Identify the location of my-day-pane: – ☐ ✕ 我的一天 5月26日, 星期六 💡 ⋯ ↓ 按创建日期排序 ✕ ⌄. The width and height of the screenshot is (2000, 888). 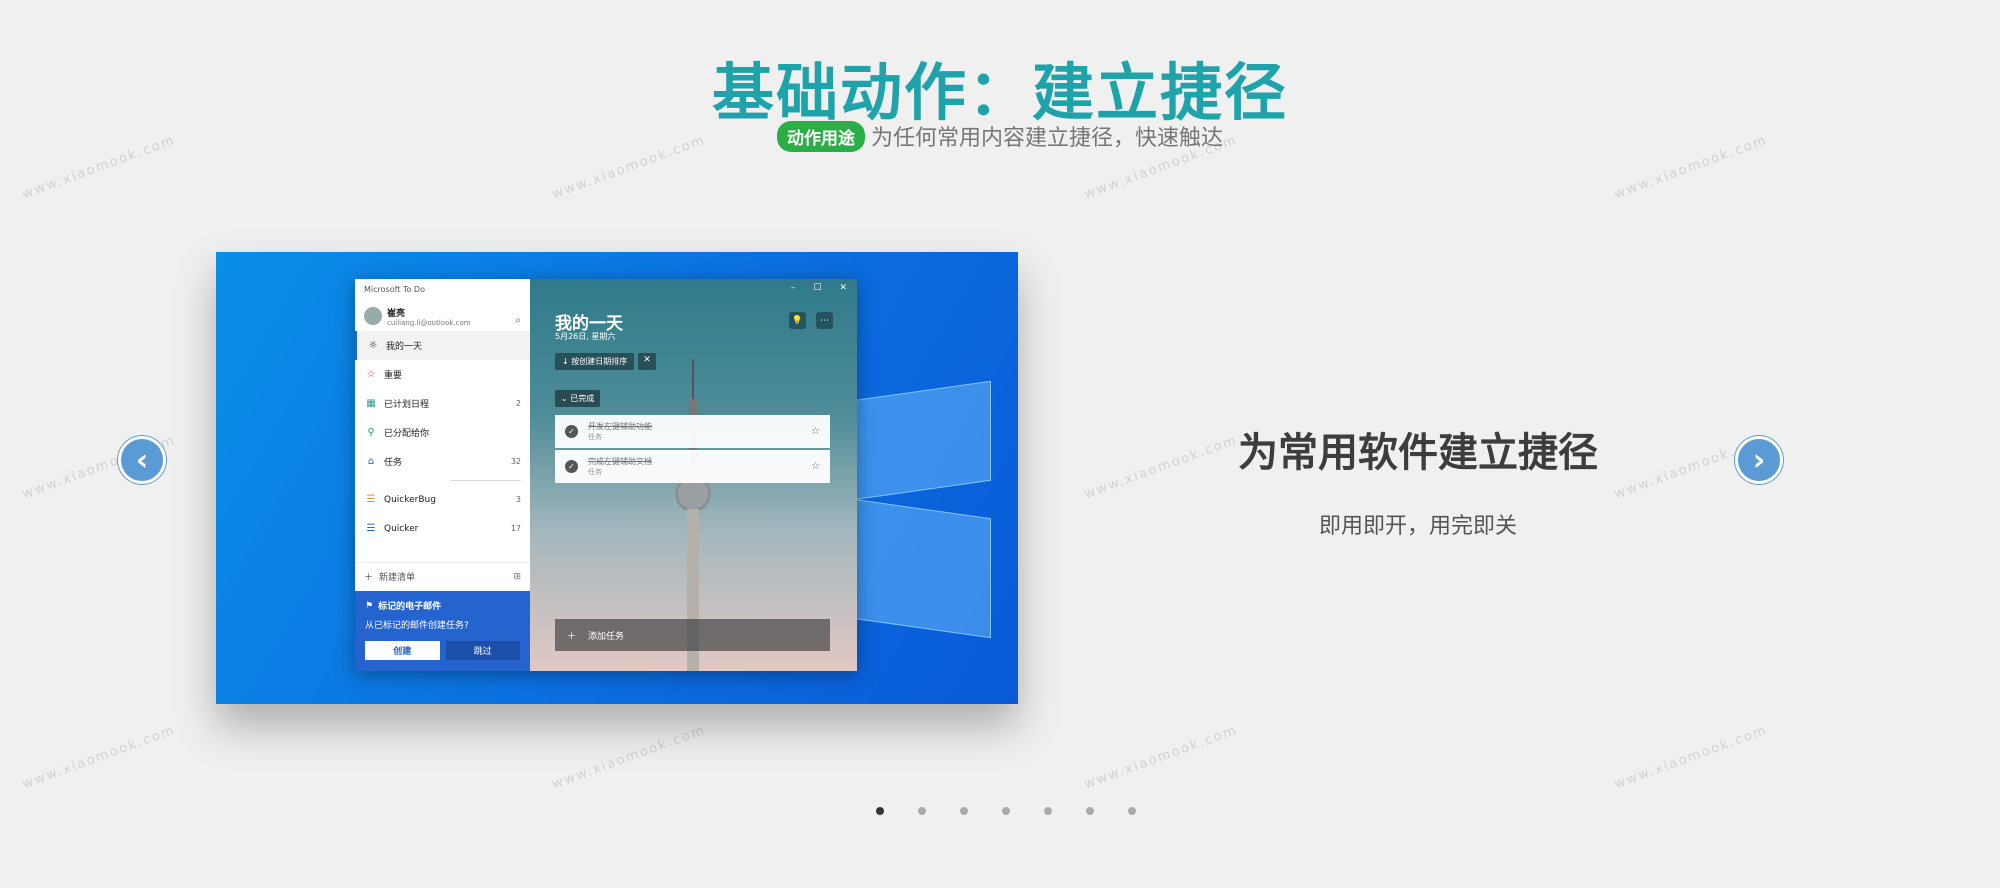
(693, 475).